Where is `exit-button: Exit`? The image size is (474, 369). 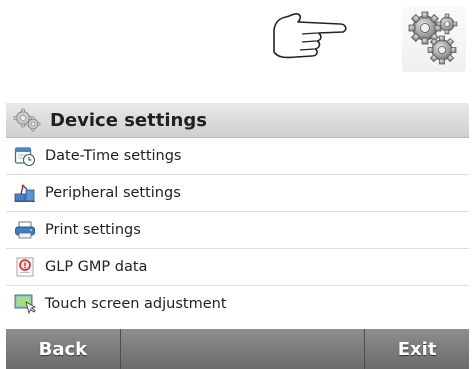
exit-button: Exit is located at coordinates (417, 349).